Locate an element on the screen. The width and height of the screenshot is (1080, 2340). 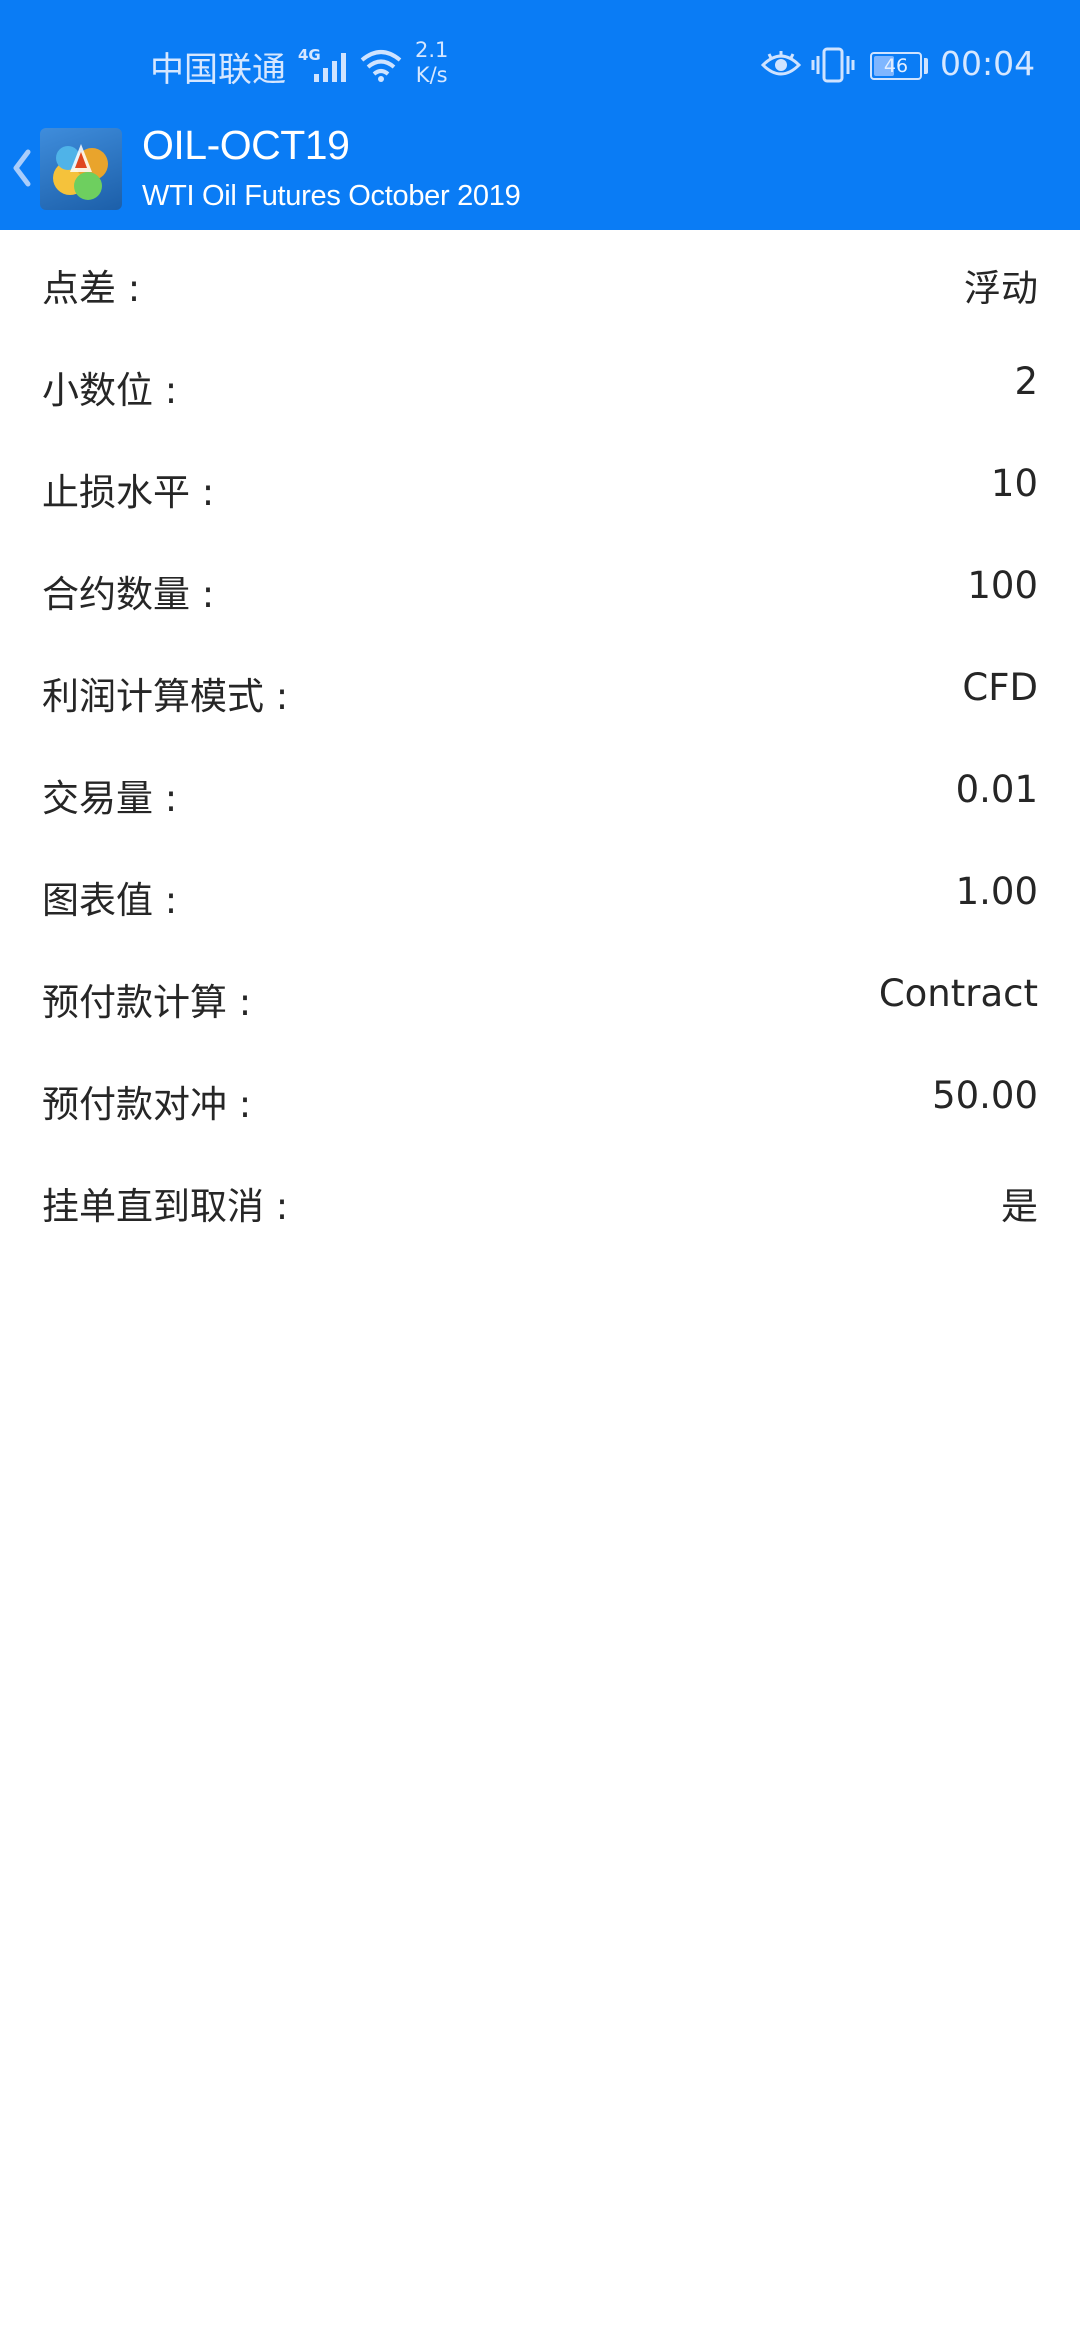
eye-comfort-icon is located at coordinates (781, 63).